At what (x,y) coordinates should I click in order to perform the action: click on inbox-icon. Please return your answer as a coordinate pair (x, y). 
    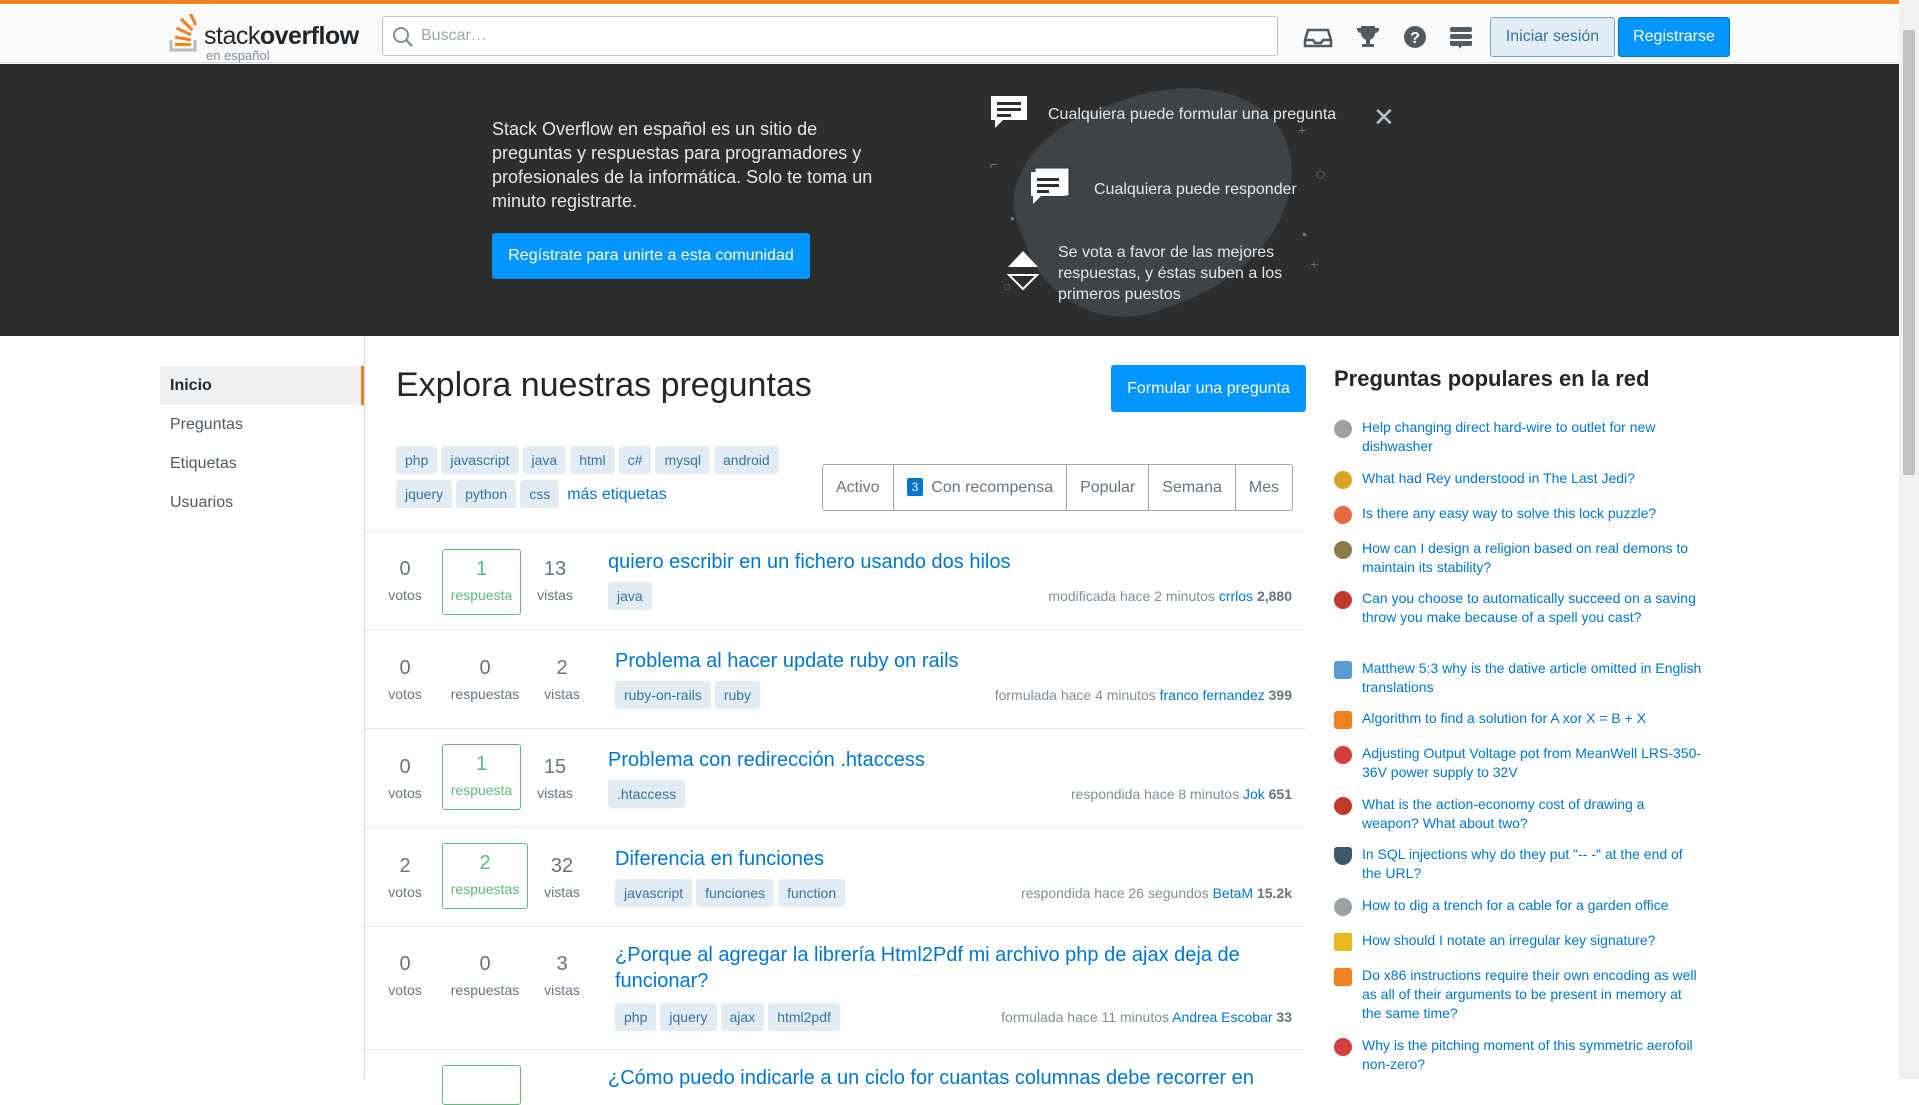
    Looking at the image, I should click on (1318, 37).